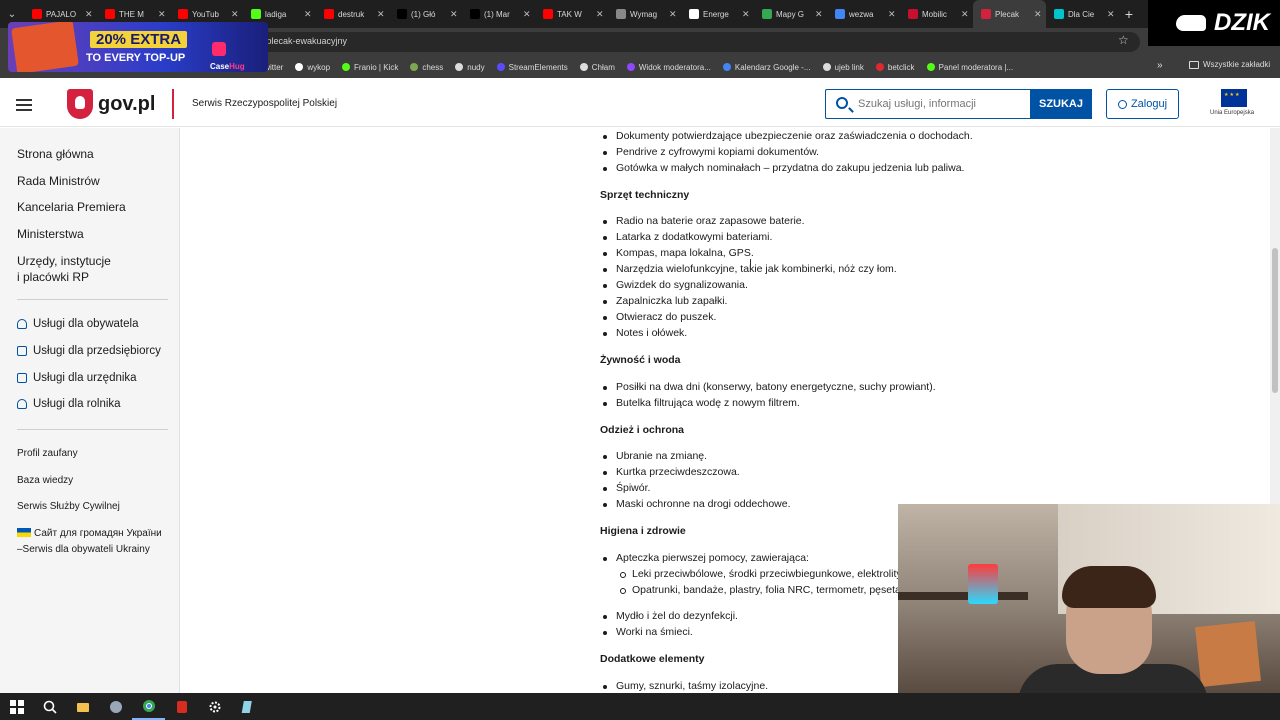 The image size is (1280, 720). Describe the element at coordinates (319, 67) in the screenshot. I see `bookmark-label: wykop` at that location.